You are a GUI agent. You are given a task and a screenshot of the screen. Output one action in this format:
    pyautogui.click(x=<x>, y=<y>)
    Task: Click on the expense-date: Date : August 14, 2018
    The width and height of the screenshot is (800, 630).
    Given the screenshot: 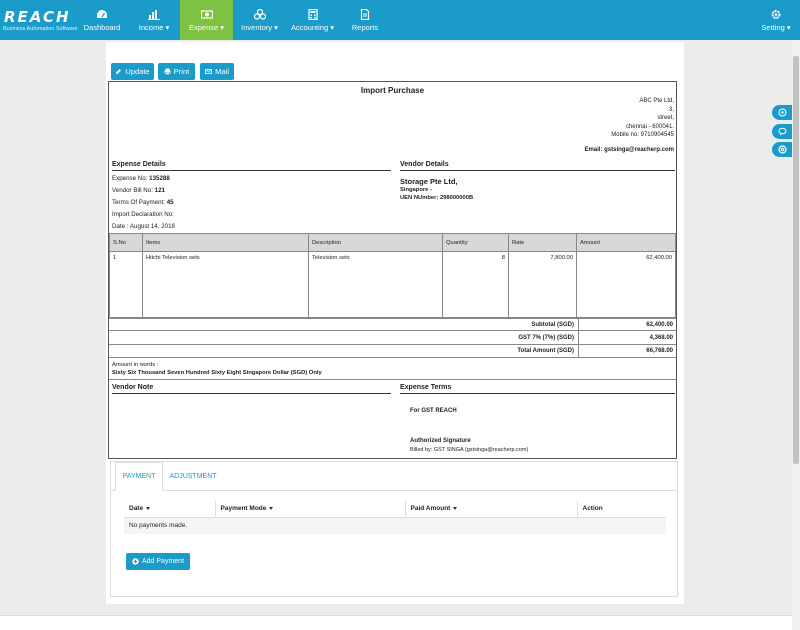 What is the action you would take?
    pyautogui.click(x=143, y=226)
    